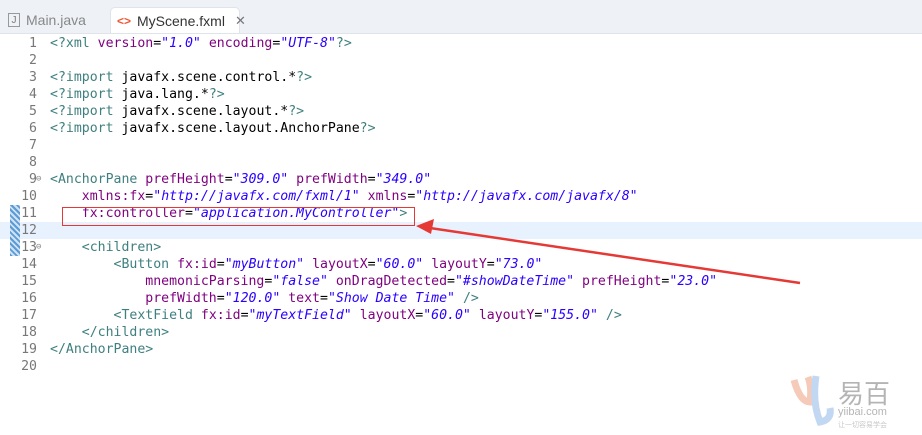 This screenshot has width=922, height=435. I want to click on annotation-arrow, so click(608, 252).